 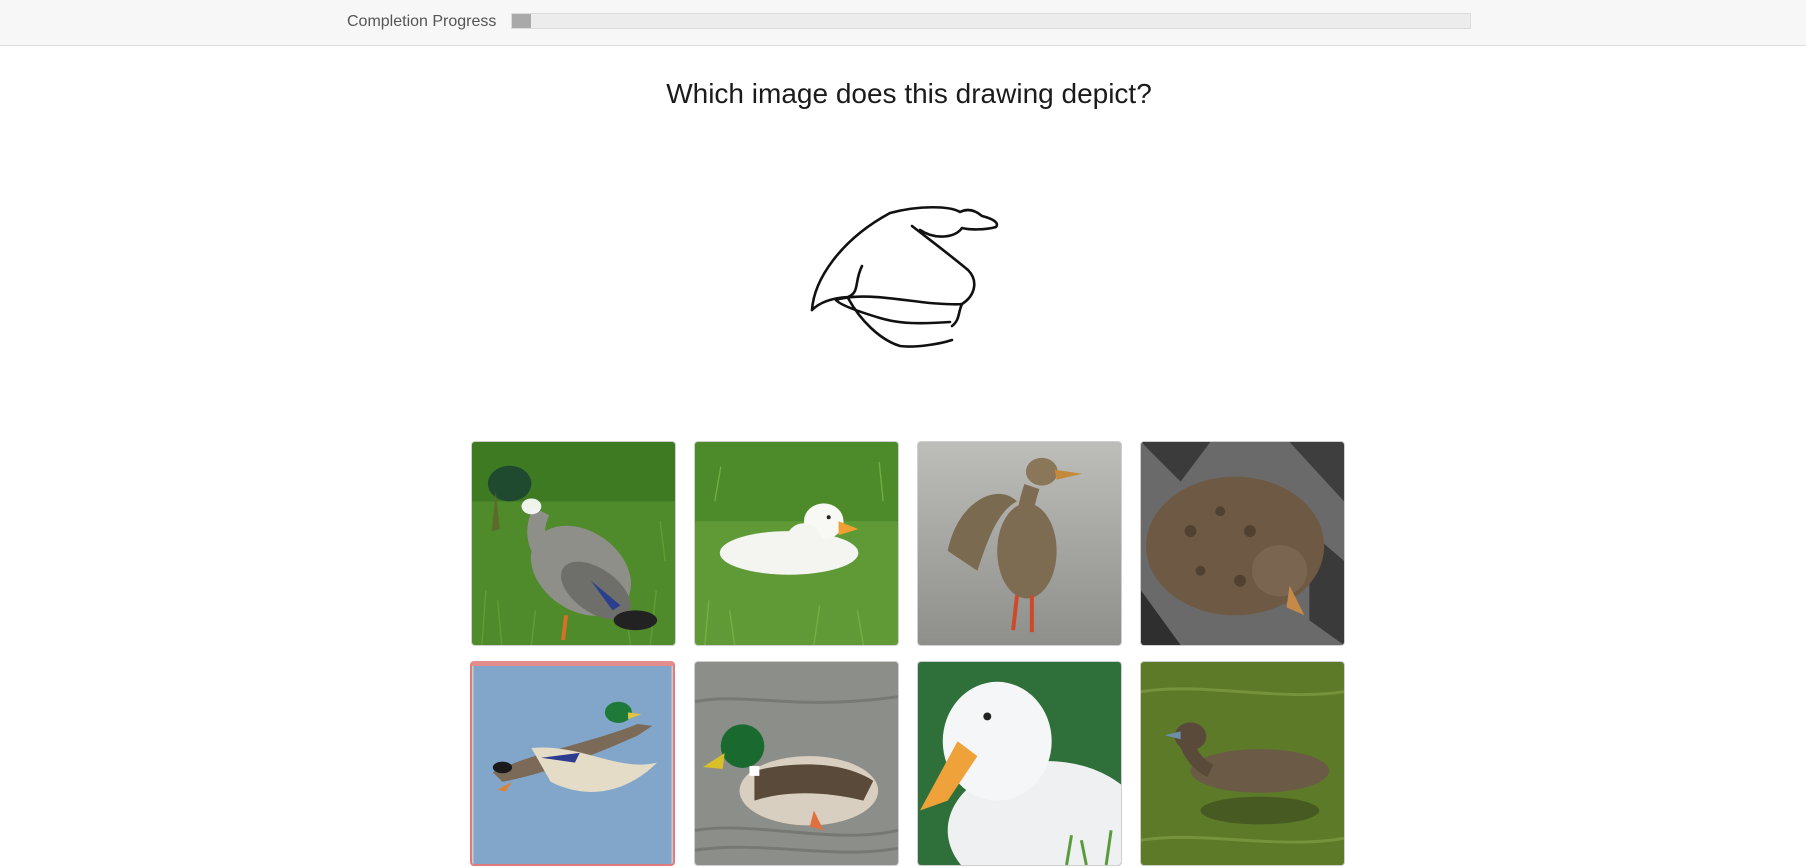 I want to click on question-title: Which image does this drawing depict?, so click(x=909, y=93).